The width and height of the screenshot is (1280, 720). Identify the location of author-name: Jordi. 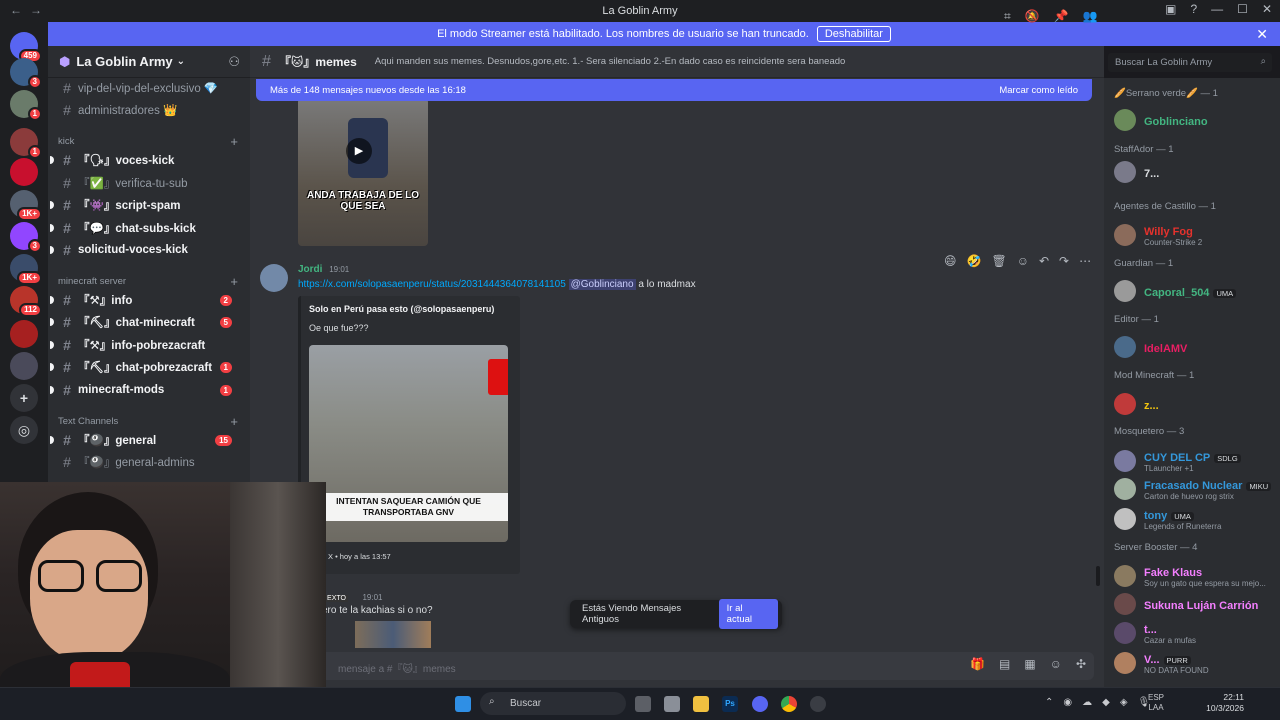
(310, 269).